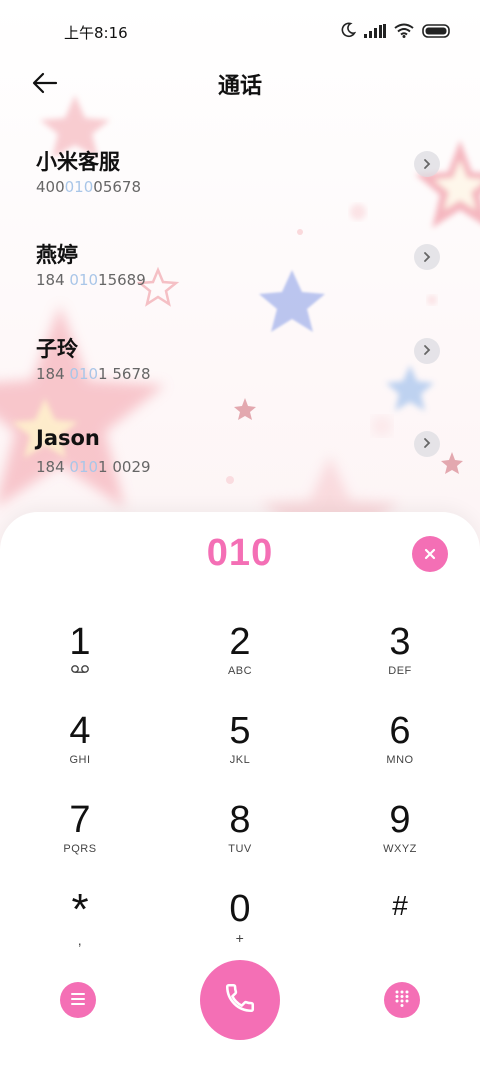 Image resolution: width=480 pixels, height=1066 pixels. I want to click on call-button, so click(240, 1000).